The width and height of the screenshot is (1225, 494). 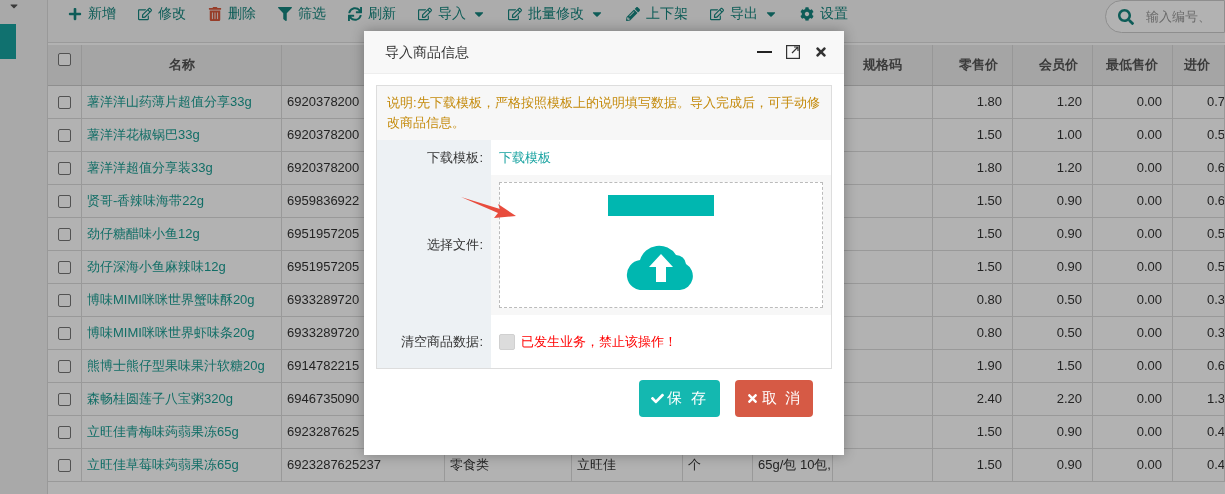 What do you see at coordinates (455, 157) in the screenshot?
I see `field-label: 下载模板:` at bounding box center [455, 157].